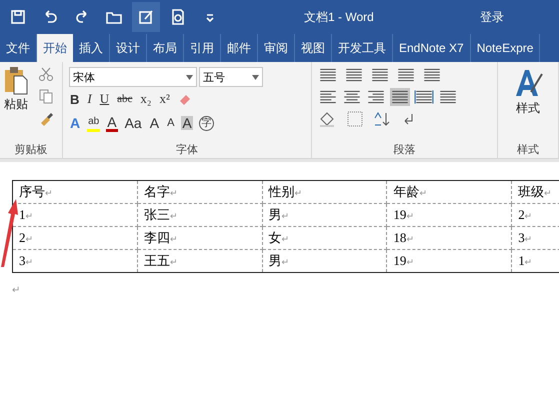 The width and height of the screenshot is (559, 410). I want to click on align-right-icon, so click(376, 97).